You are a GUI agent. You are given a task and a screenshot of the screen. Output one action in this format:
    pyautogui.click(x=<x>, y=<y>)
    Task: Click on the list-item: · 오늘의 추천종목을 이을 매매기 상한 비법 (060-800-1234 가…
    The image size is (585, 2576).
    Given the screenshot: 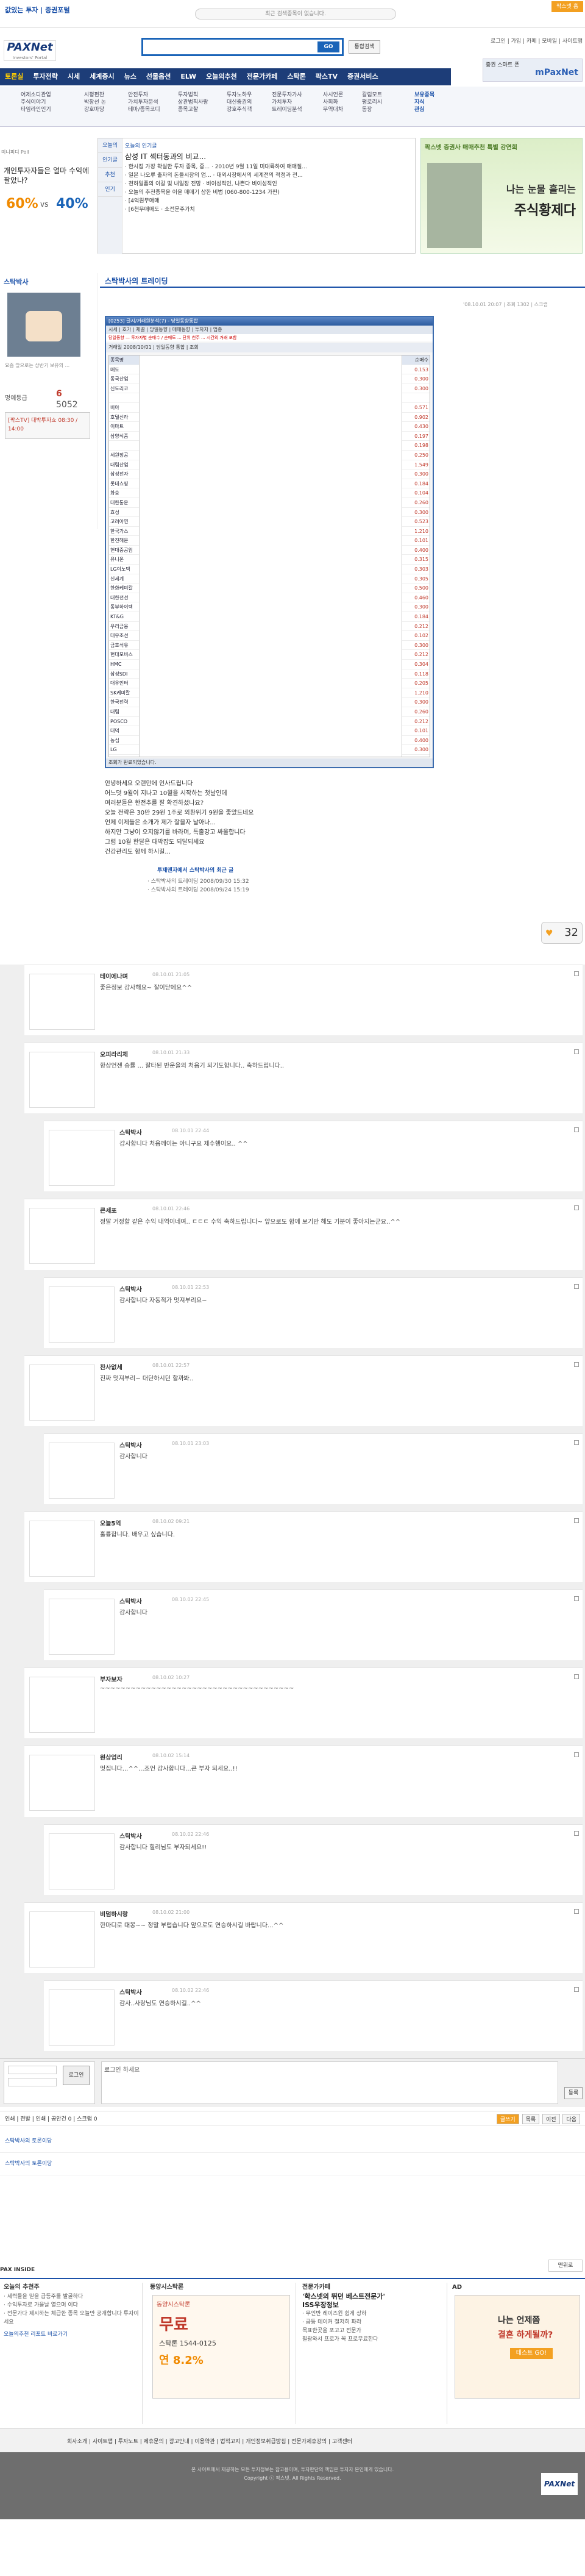 What is the action you would take?
    pyautogui.click(x=268, y=192)
    